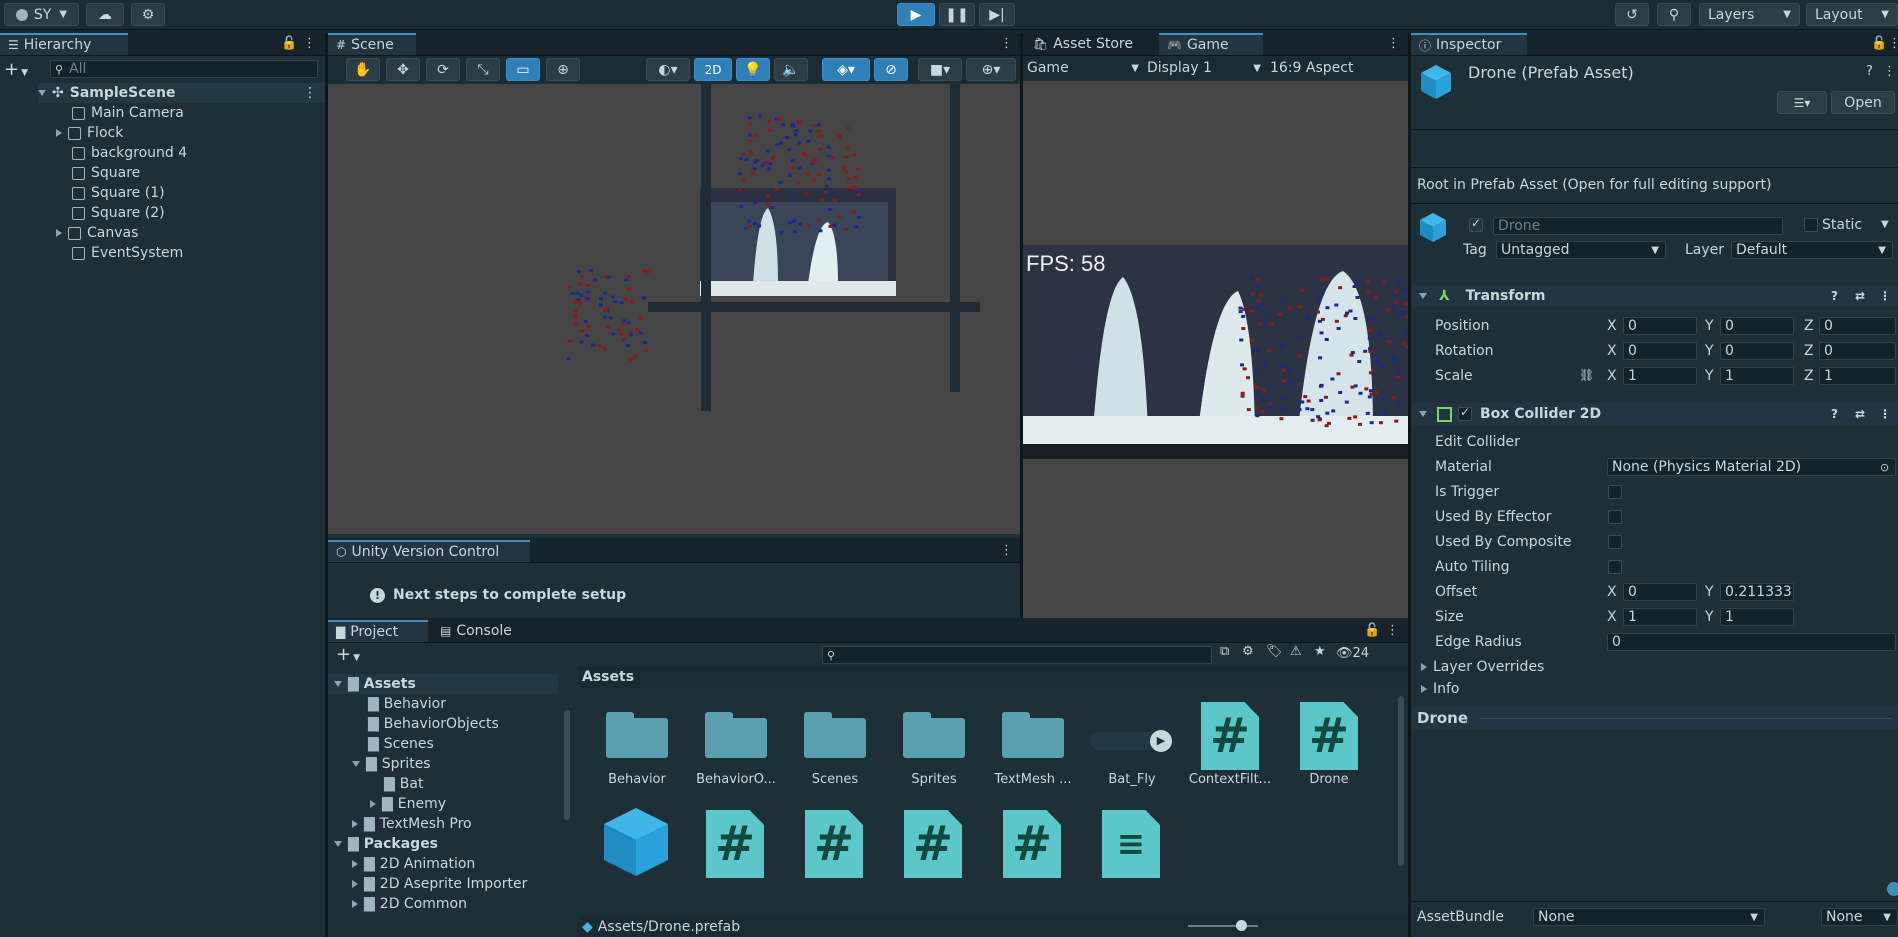  I want to click on tree-item-bat: ▇ Bat, so click(403, 784).